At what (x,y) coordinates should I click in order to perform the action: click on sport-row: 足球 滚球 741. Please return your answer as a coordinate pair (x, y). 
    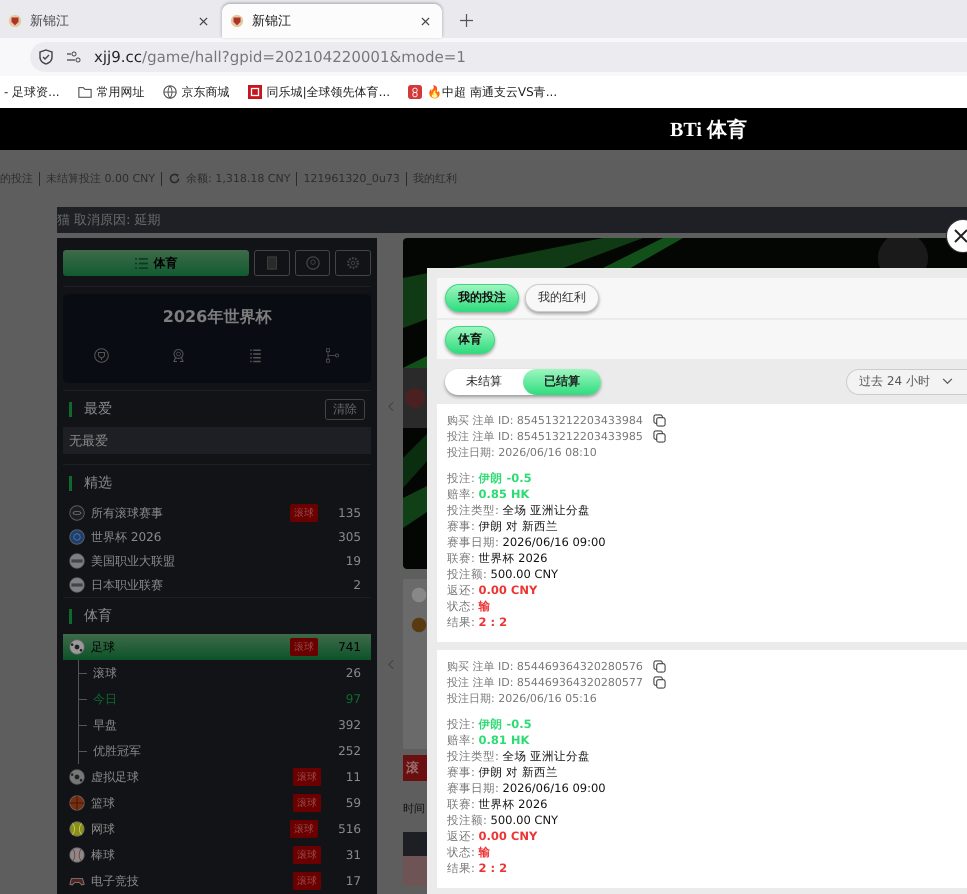
    Looking at the image, I should click on (217, 647).